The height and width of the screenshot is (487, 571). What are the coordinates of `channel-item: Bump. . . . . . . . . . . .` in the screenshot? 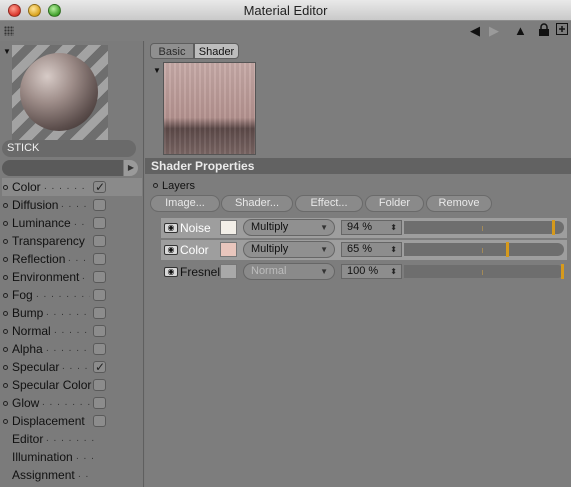 It's located at (72, 313).